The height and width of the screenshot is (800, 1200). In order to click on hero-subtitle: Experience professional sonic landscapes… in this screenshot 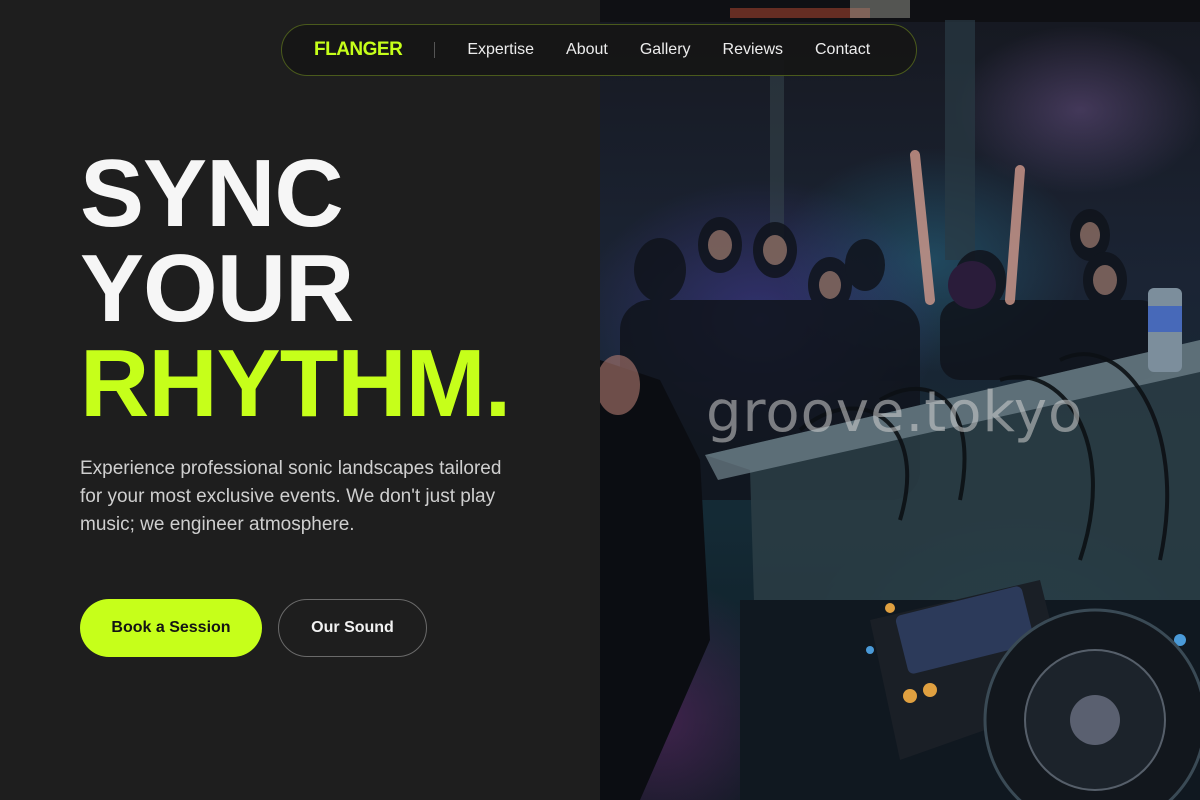, I will do `click(291, 496)`.